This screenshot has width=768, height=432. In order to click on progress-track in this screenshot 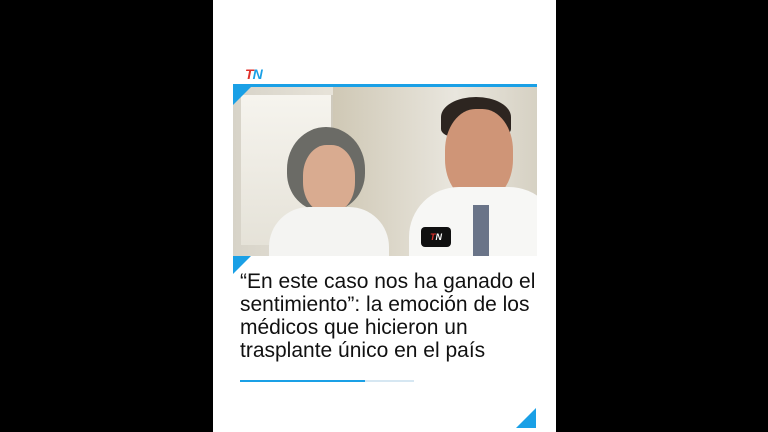, I will do `click(327, 381)`.